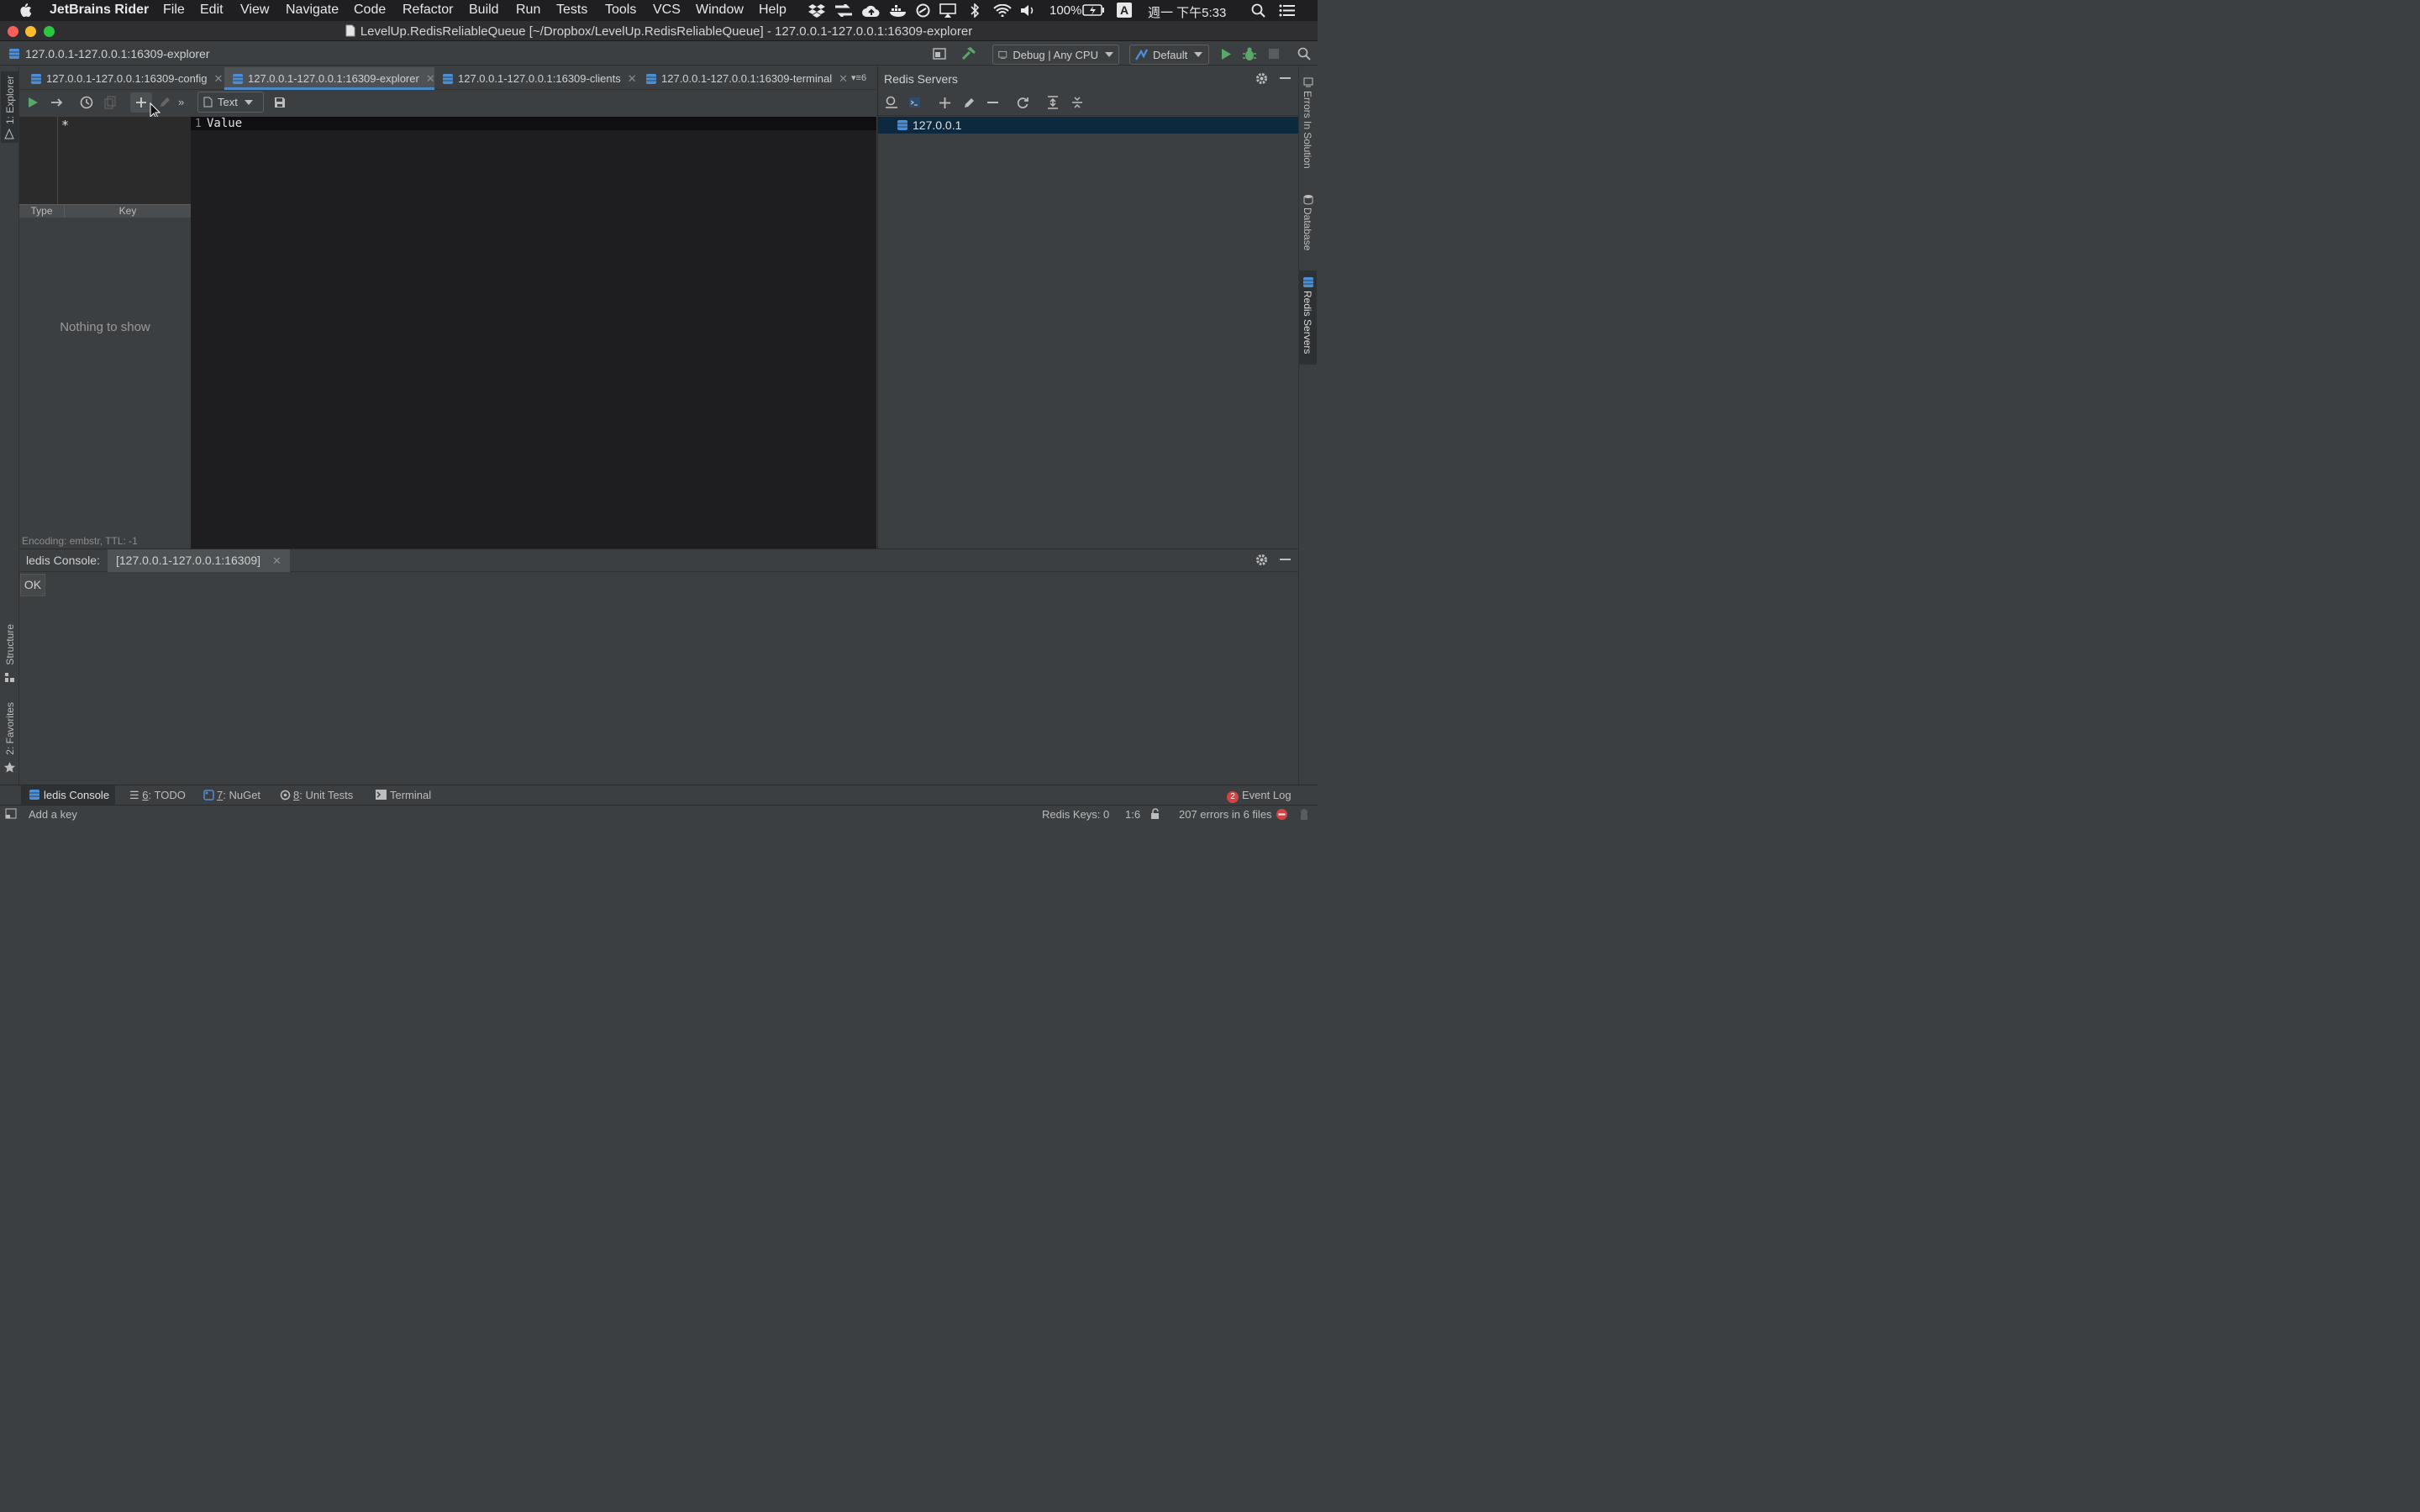 Image resolution: width=2420 pixels, height=1512 pixels. What do you see at coordinates (843, 10) in the screenshot?
I see `sync-arrows-icon` at bounding box center [843, 10].